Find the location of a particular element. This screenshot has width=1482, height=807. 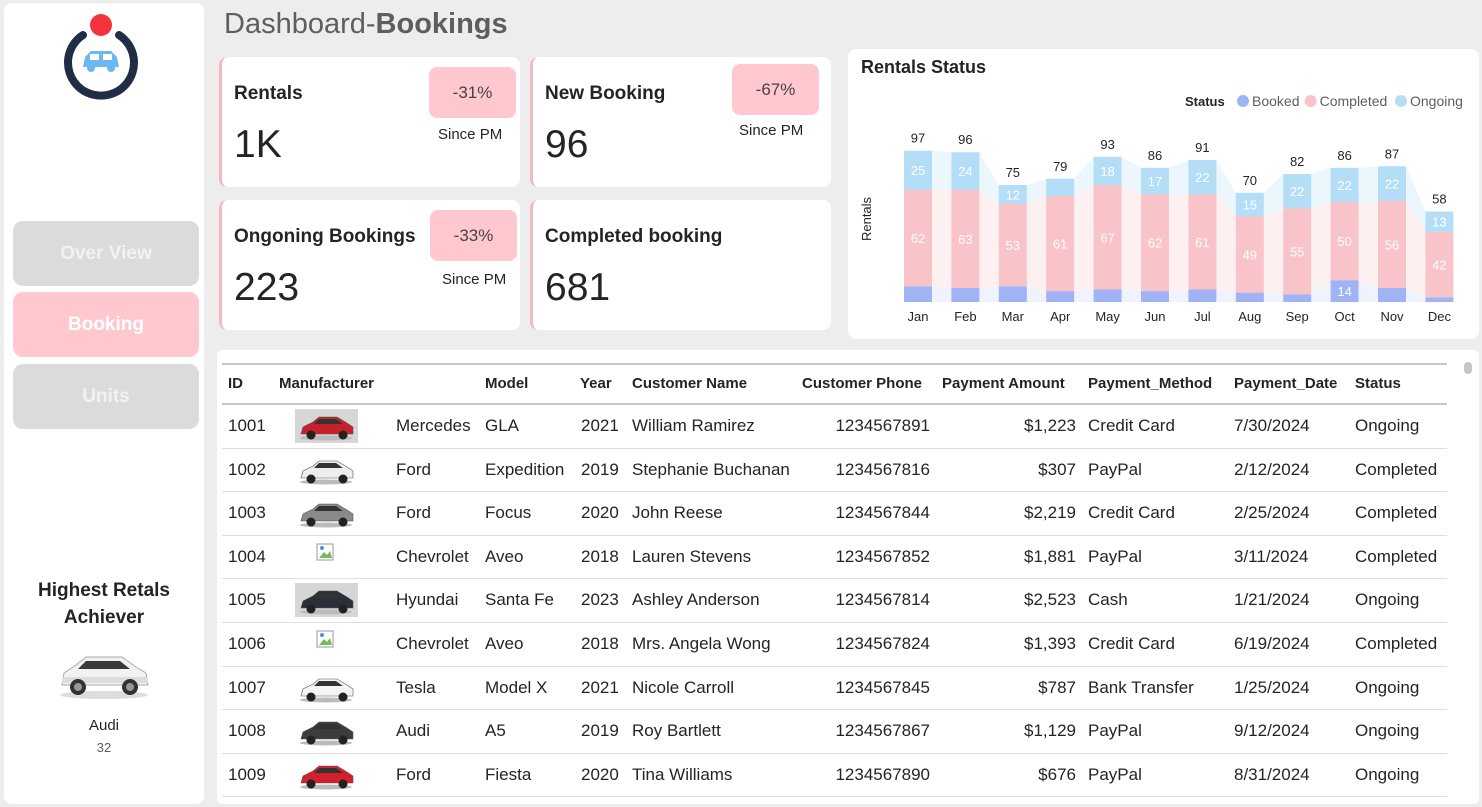

cell-payment-date: 2/25/2024 is located at coordinates (1272, 513).